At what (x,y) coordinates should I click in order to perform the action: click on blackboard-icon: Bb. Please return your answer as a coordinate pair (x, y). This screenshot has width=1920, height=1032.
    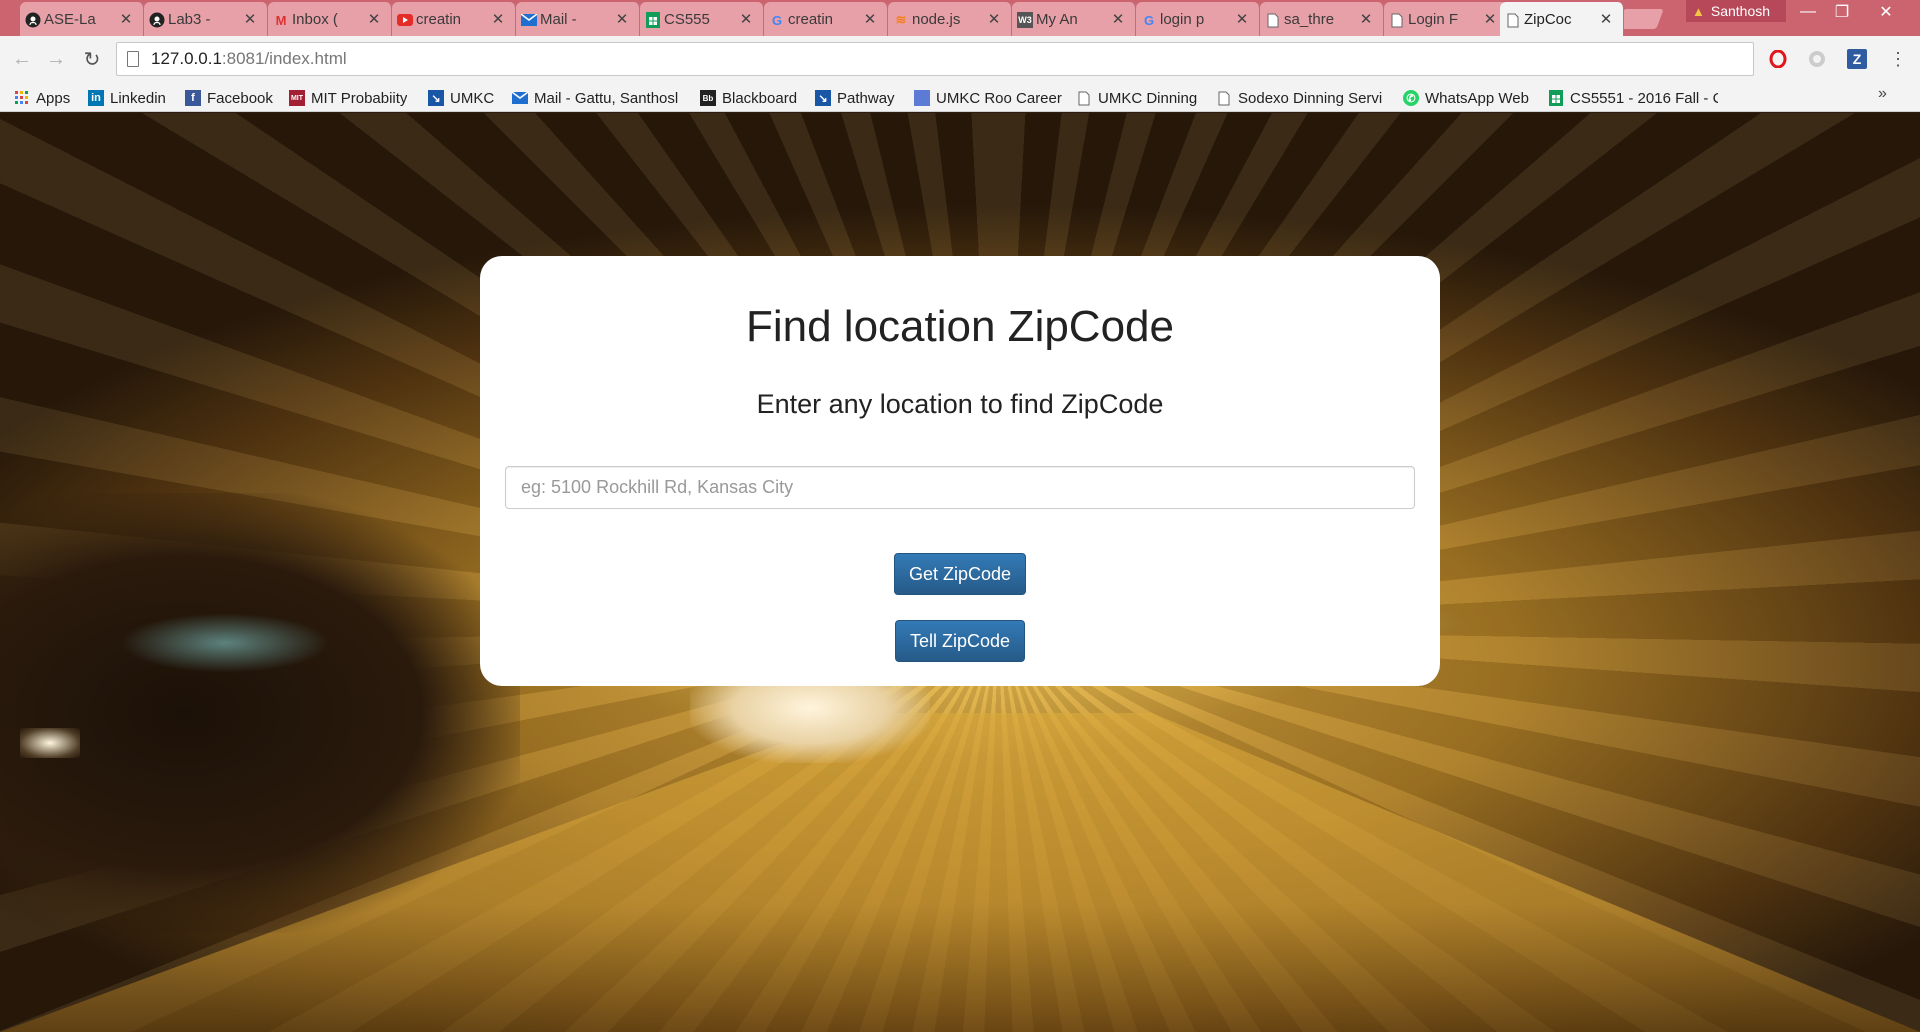
    Looking at the image, I should click on (708, 98).